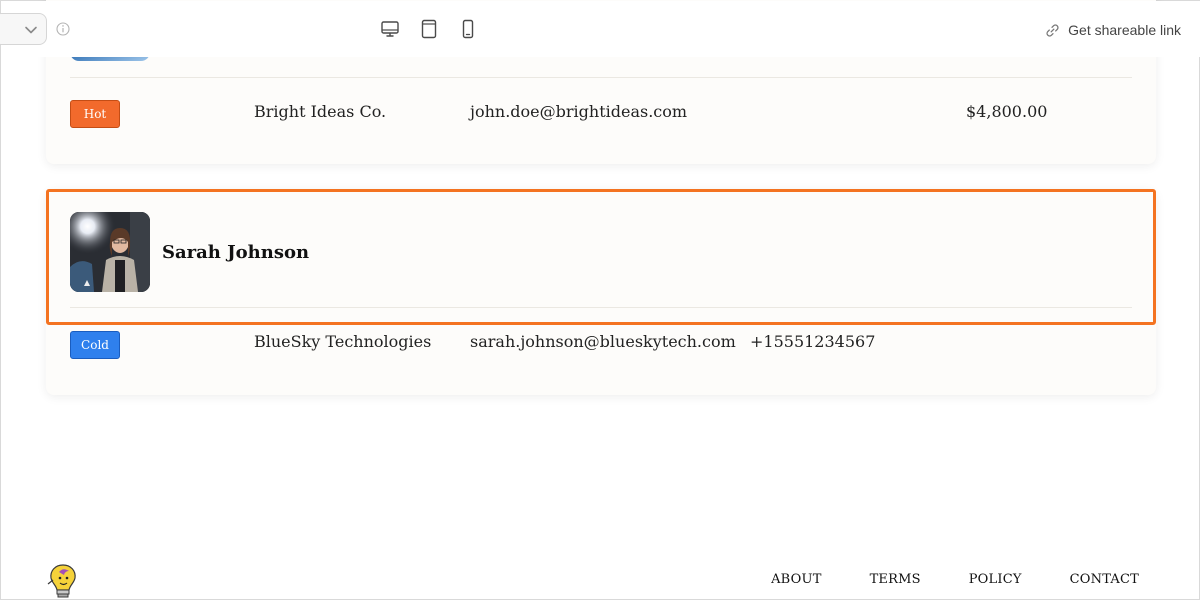  I want to click on footer-link-about: ABOUT, so click(796, 579).